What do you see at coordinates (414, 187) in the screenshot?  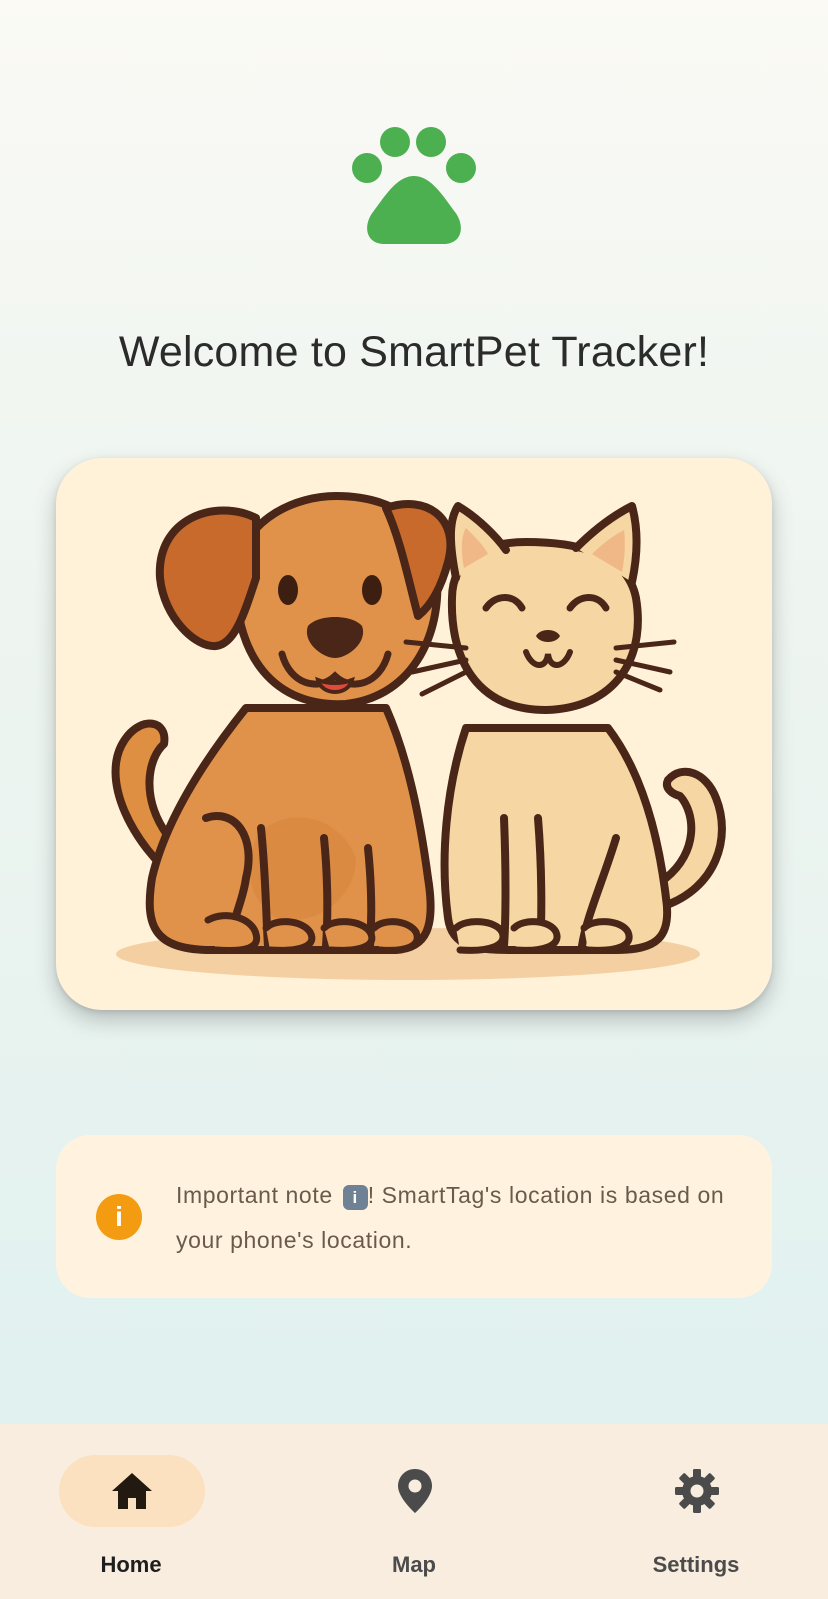 I see `paw-icon` at bounding box center [414, 187].